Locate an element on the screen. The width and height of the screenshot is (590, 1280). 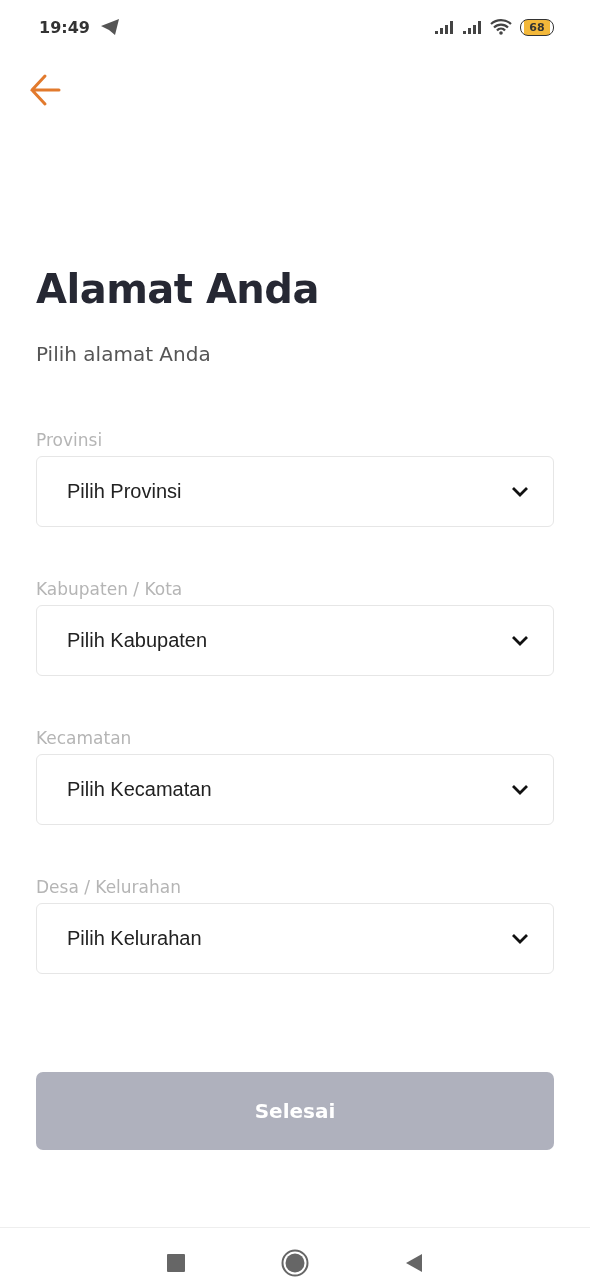
dropdown-field: Pilih Provinsi is located at coordinates (295, 491).